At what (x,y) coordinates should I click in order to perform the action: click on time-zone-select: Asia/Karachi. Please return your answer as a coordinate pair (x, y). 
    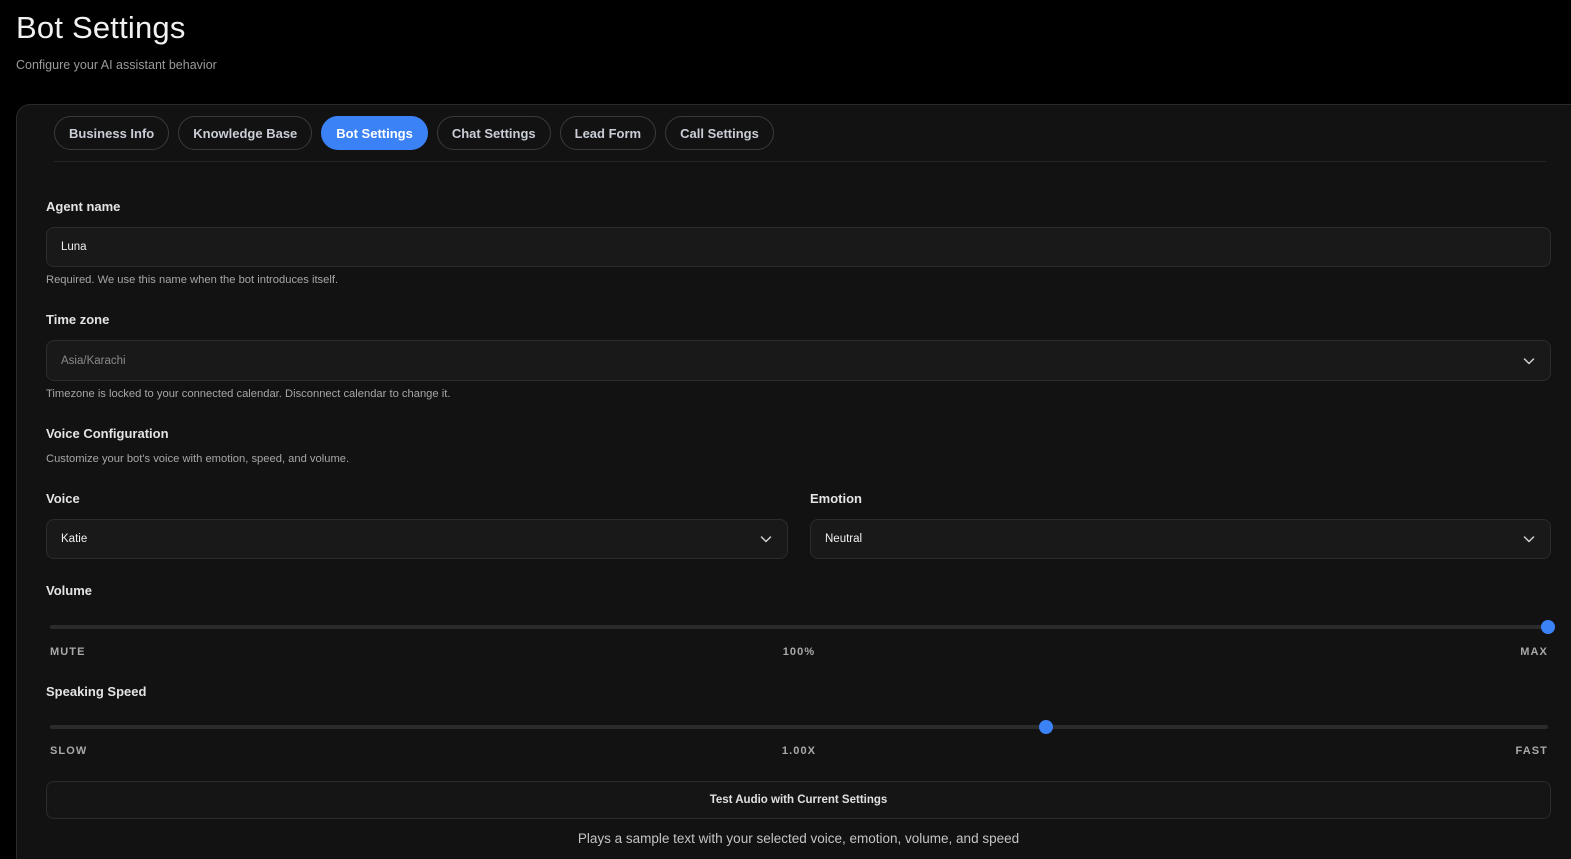
    Looking at the image, I should click on (798, 360).